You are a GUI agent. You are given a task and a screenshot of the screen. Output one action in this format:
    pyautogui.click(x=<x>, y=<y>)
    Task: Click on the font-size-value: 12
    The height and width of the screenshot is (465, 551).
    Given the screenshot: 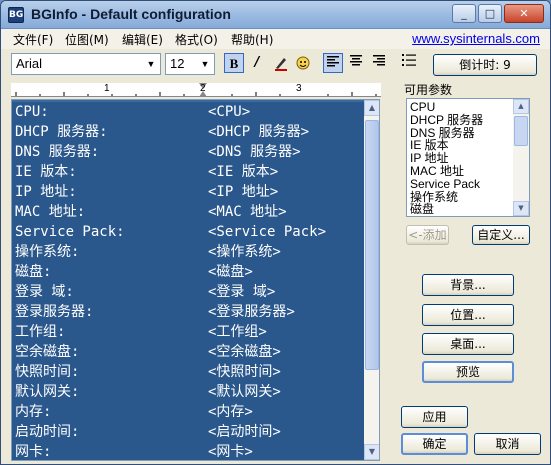 What is the action you would take?
    pyautogui.click(x=177, y=63)
    